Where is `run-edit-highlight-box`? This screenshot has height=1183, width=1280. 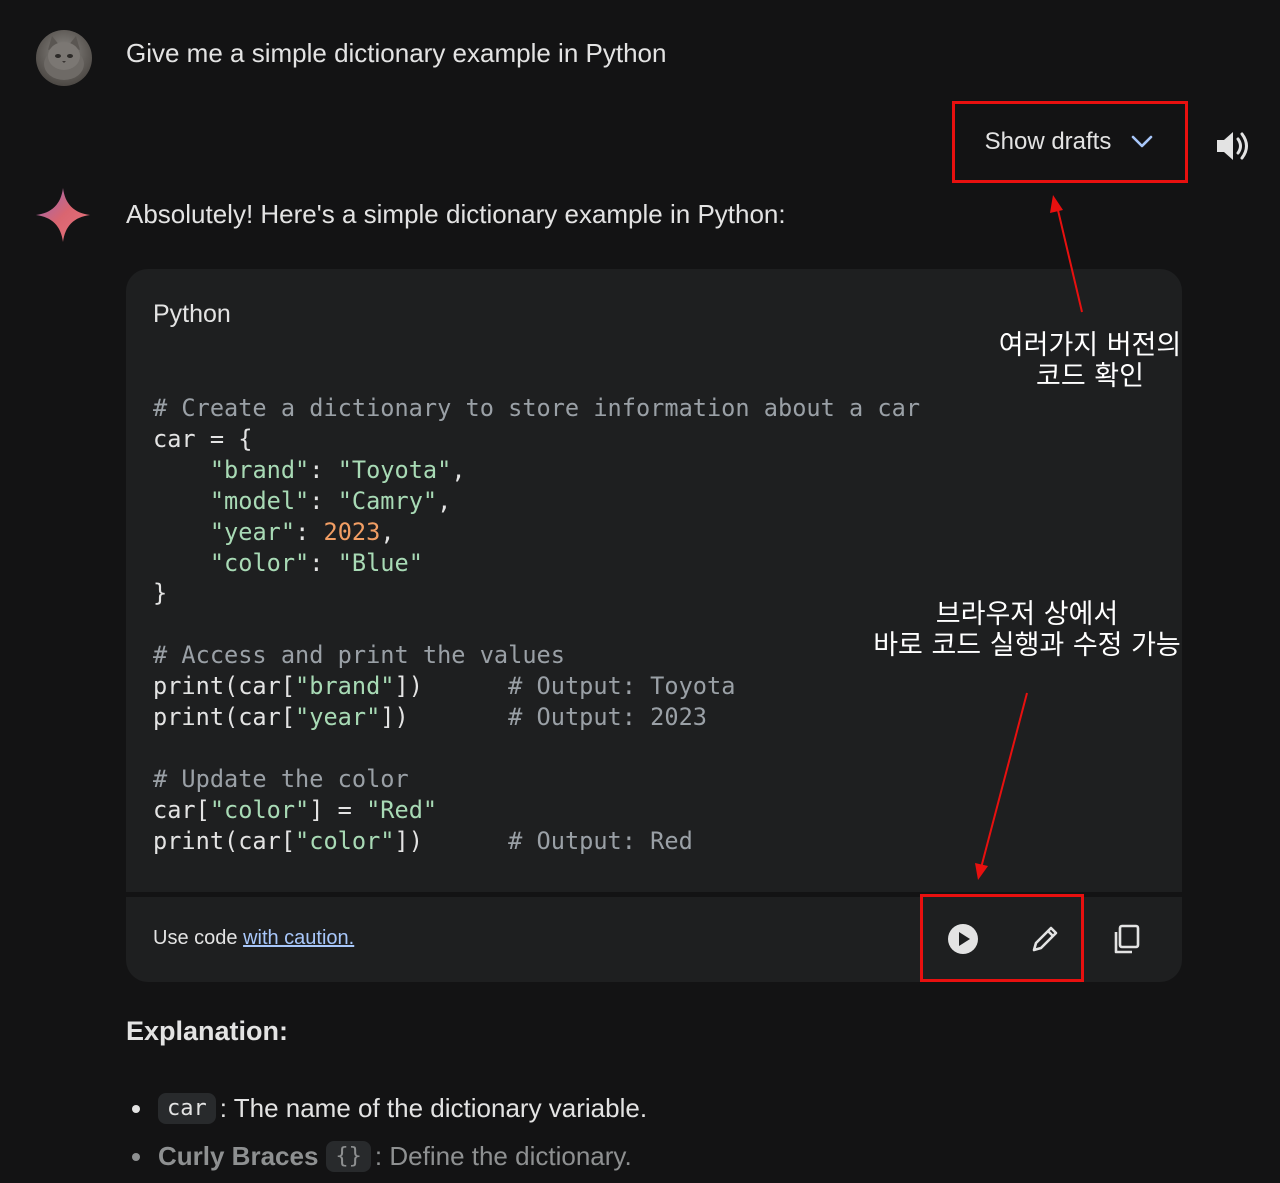
run-edit-highlight-box is located at coordinates (1002, 938).